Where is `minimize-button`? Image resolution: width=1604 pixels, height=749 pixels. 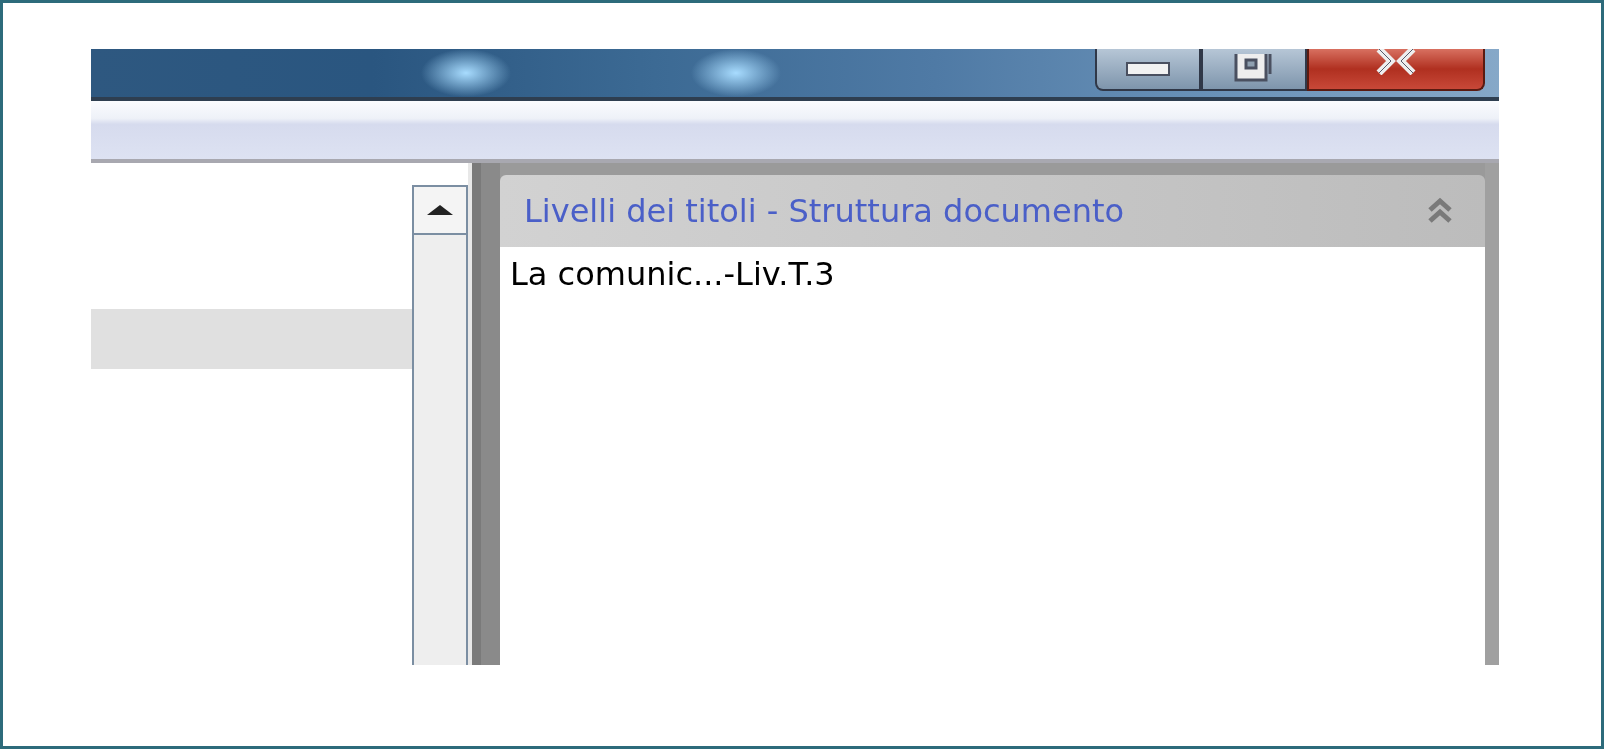 minimize-button is located at coordinates (1148, 70).